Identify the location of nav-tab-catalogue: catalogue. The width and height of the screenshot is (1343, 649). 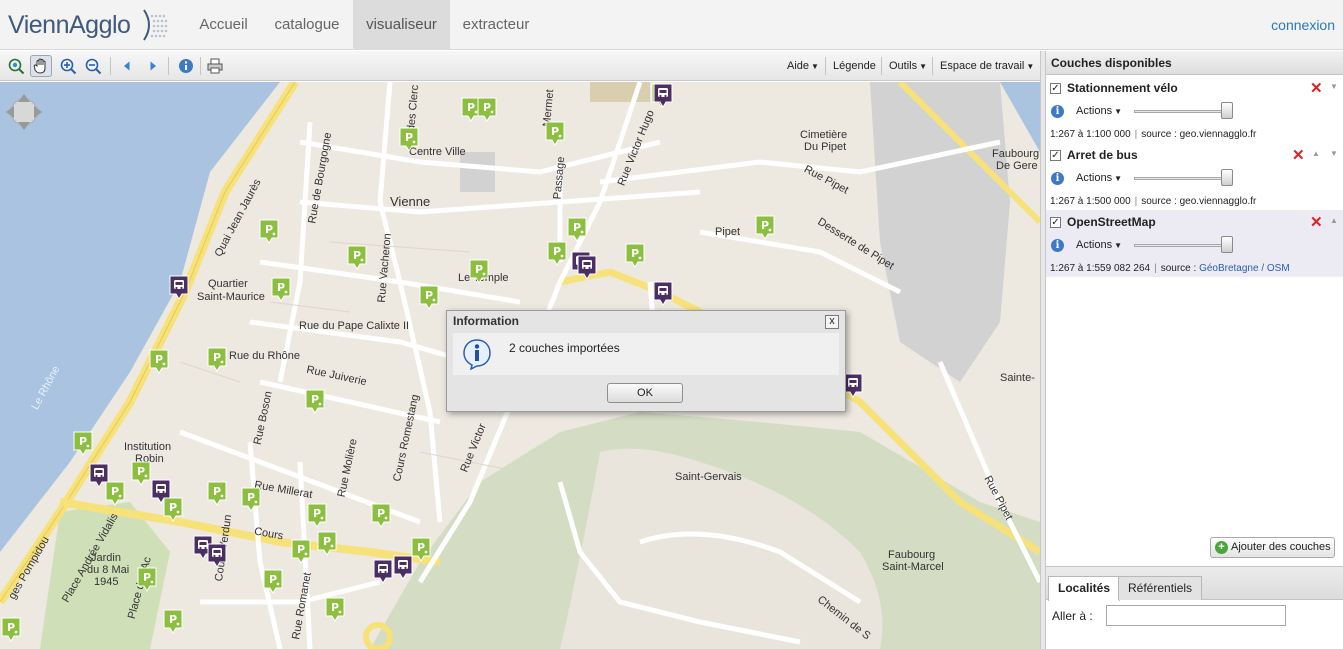
(307, 25).